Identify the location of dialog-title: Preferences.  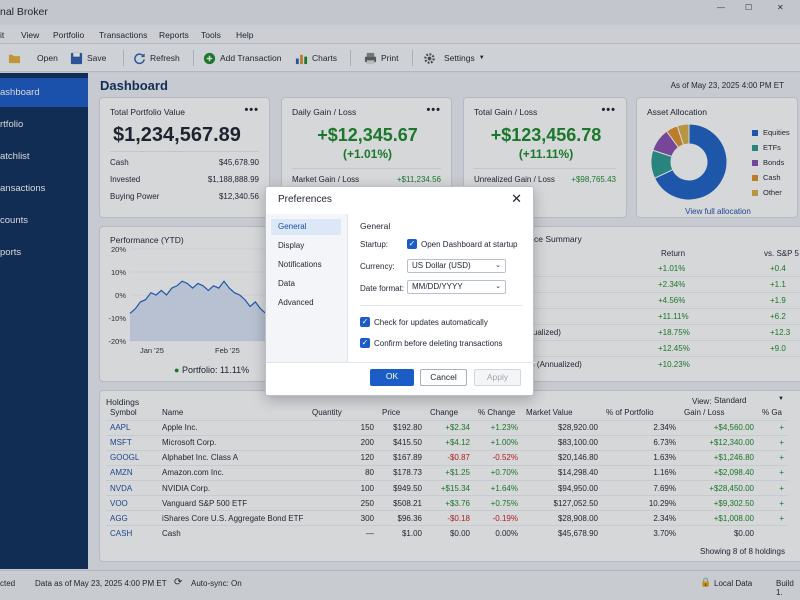
(305, 199).